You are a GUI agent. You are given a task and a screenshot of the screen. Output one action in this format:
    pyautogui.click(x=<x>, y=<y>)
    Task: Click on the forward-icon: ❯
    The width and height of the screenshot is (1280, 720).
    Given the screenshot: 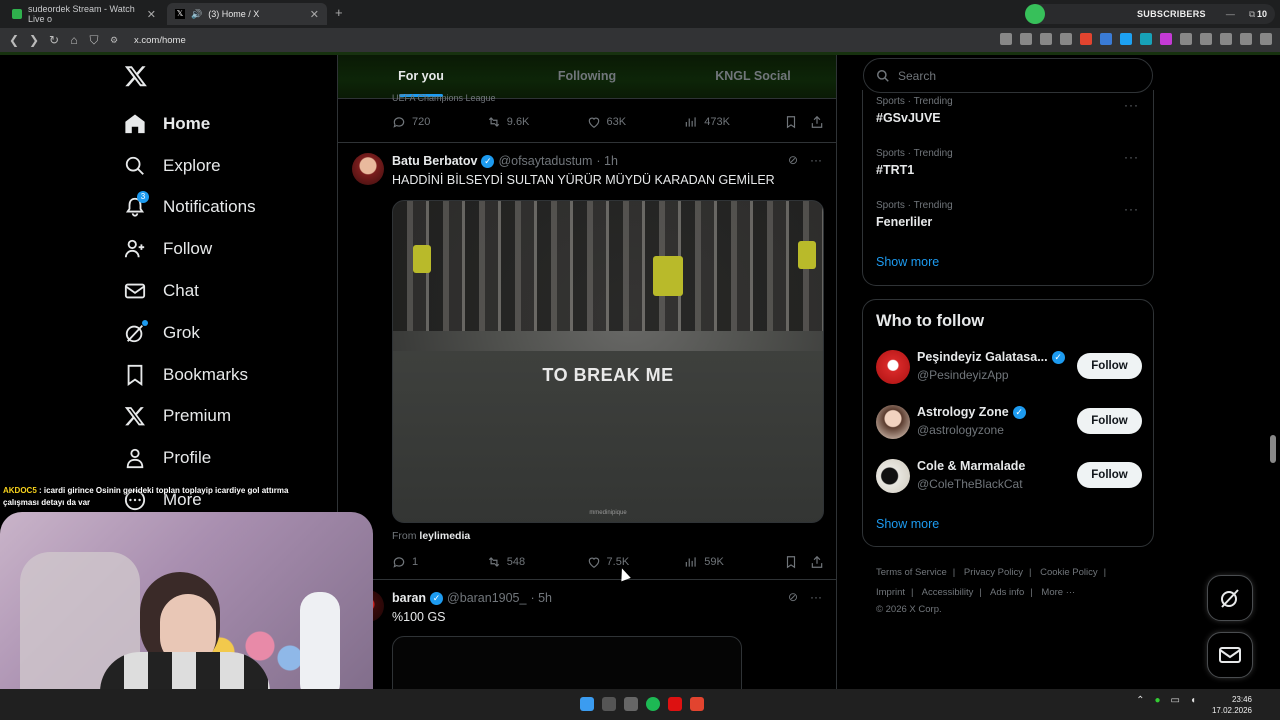 What is the action you would take?
    pyautogui.click(x=34, y=40)
    